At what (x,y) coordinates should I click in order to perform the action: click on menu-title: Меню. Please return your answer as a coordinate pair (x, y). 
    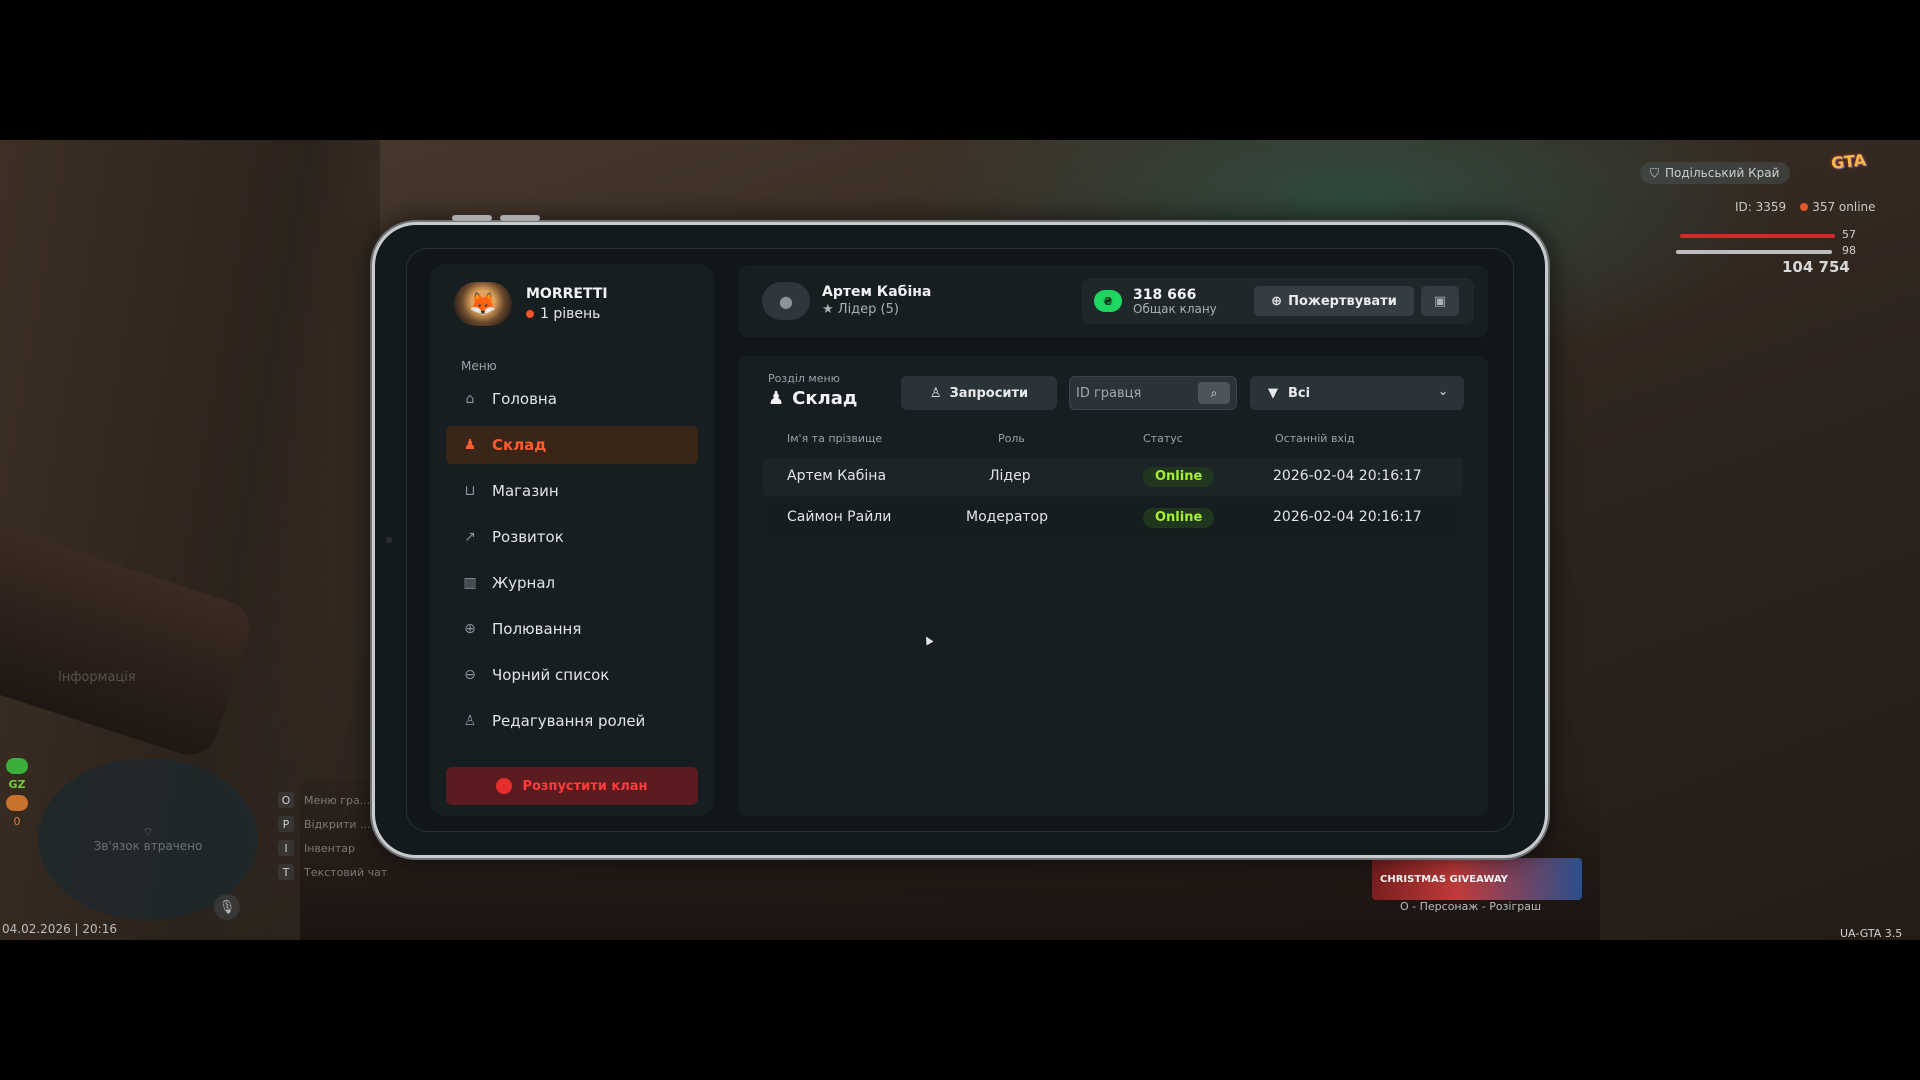
    Looking at the image, I should click on (479, 366).